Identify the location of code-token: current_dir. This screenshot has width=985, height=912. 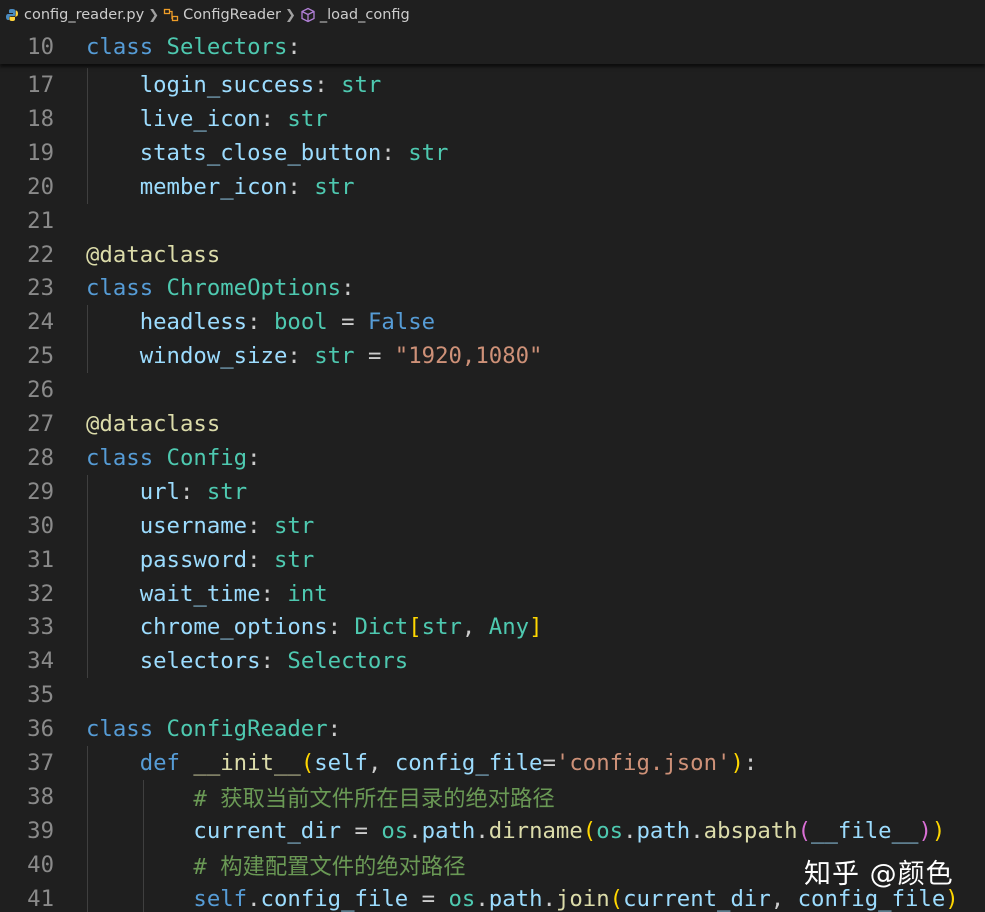
(267, 830).